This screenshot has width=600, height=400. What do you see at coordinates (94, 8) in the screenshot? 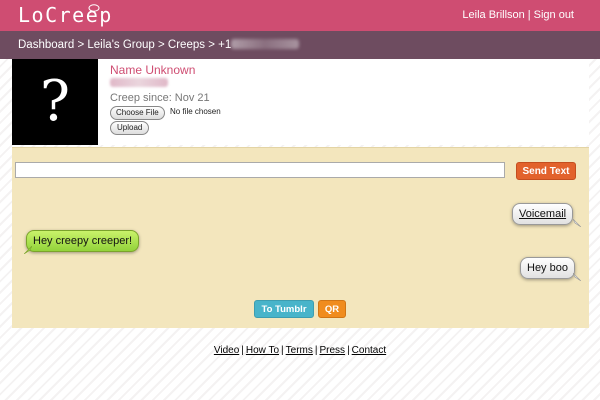
I see `logo-bubble-icon` at bounding box center [94, 8].